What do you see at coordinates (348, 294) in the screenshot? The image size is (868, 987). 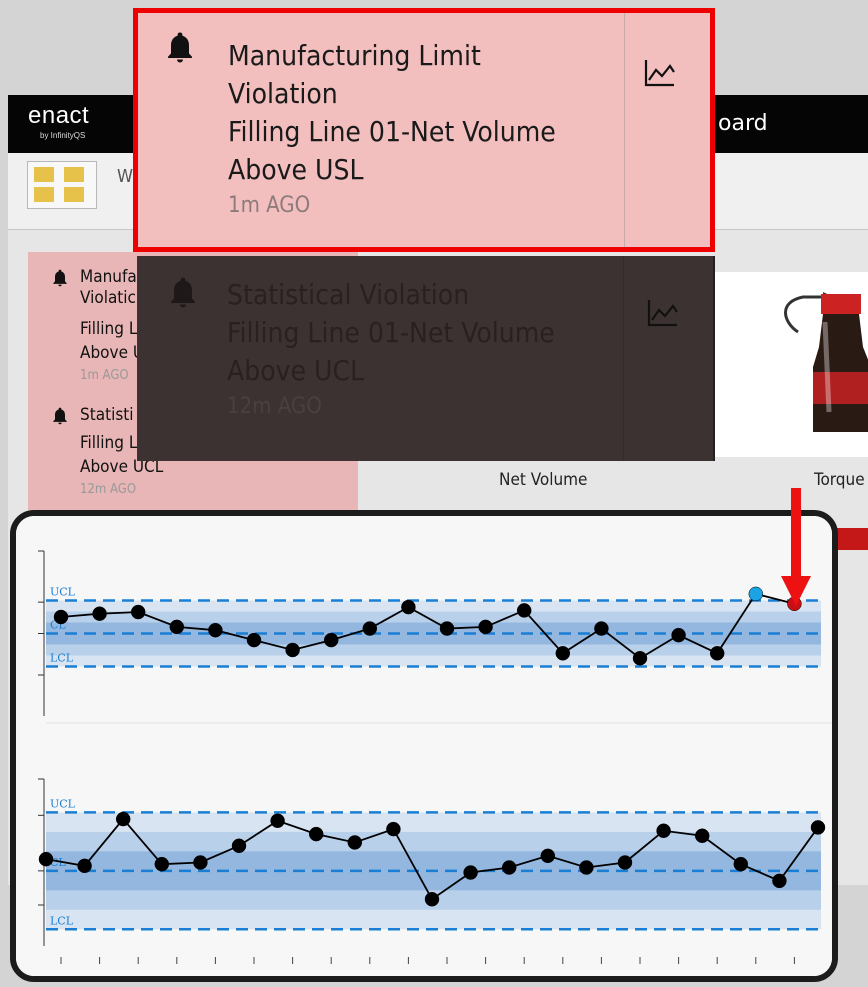 I see `alert-title: Statistical Violation` at bounding box center [348, 294].